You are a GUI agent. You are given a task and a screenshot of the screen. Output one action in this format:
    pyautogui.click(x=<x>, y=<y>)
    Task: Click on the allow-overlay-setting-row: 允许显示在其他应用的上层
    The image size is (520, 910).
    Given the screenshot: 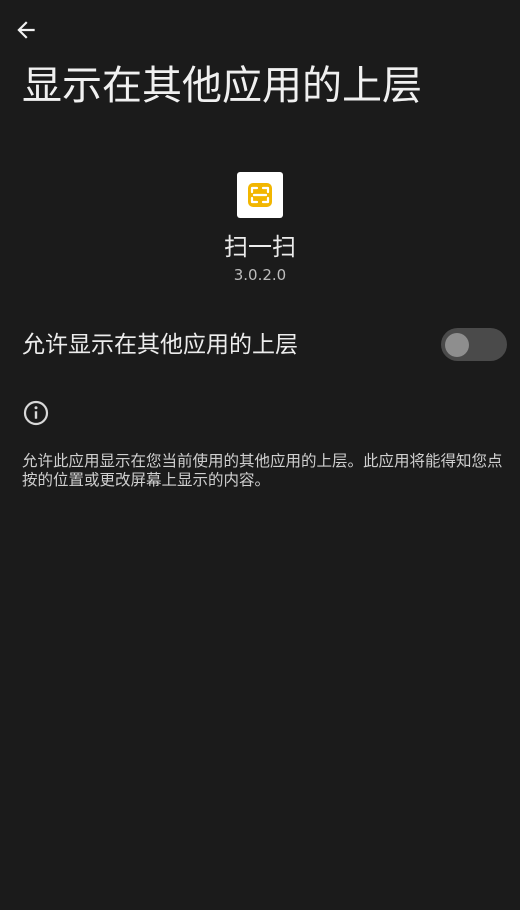 What is the action you would take?
    pyautogui.click(x=260, y=345)
    